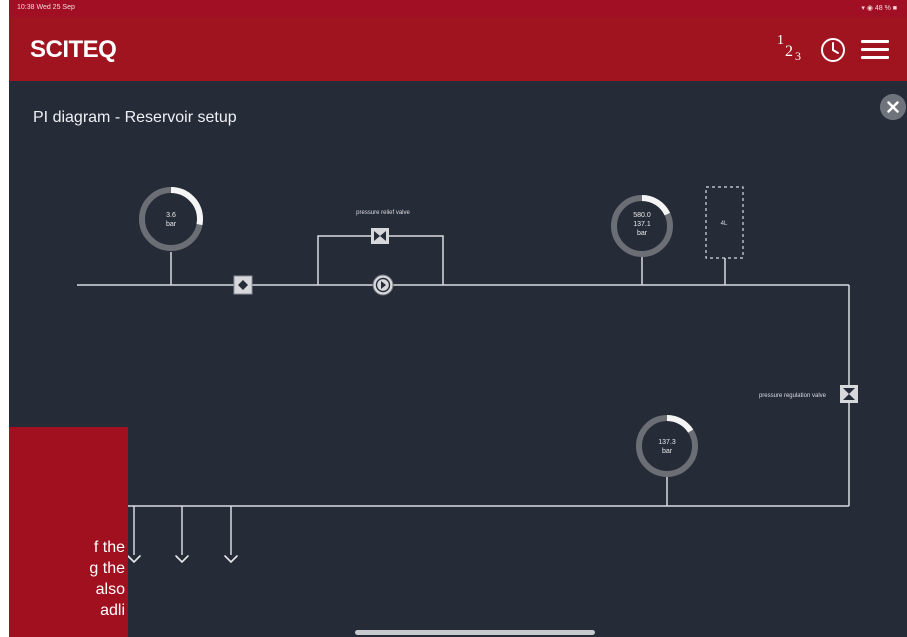 The height and width of the screenshot is (637, 907). I want to click on home-indicator, so click(475, 632).